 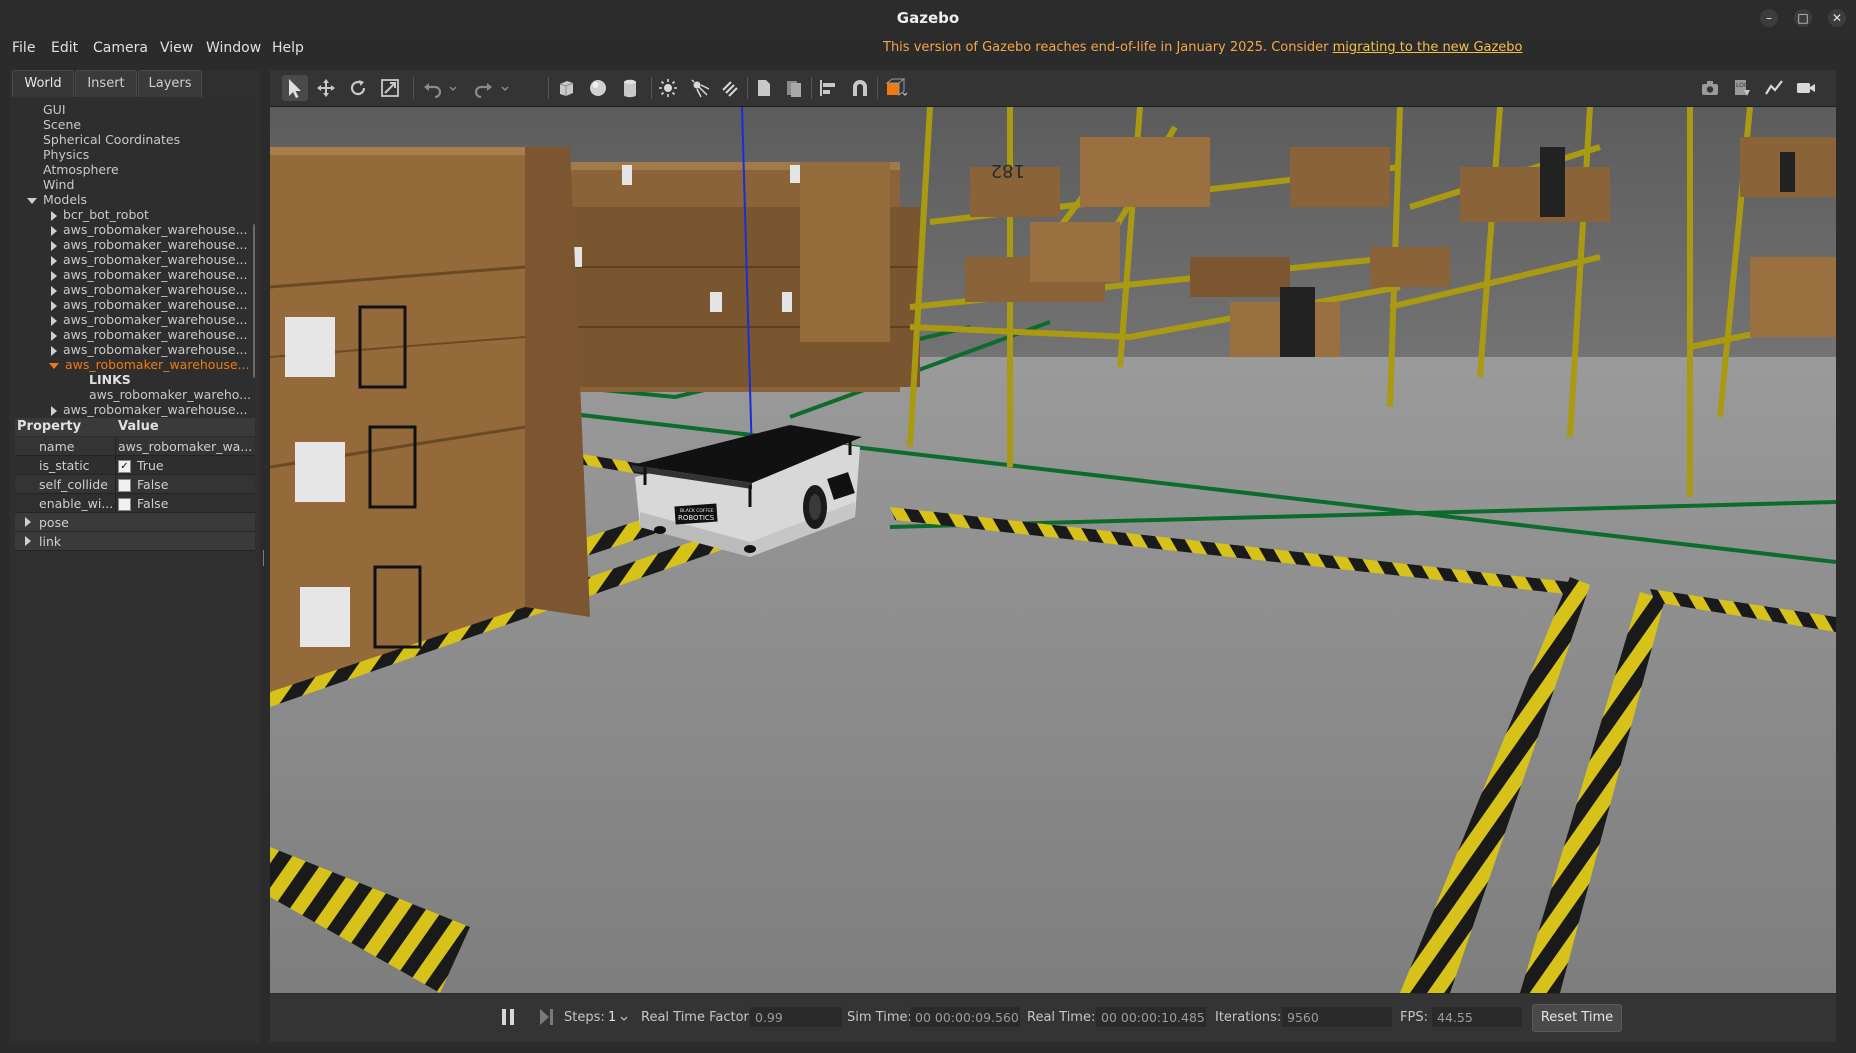 What do you see at coordinates (64, 48) in the screenshot?
I see `menu-edit: Edit` at bounding box center [64, 48].